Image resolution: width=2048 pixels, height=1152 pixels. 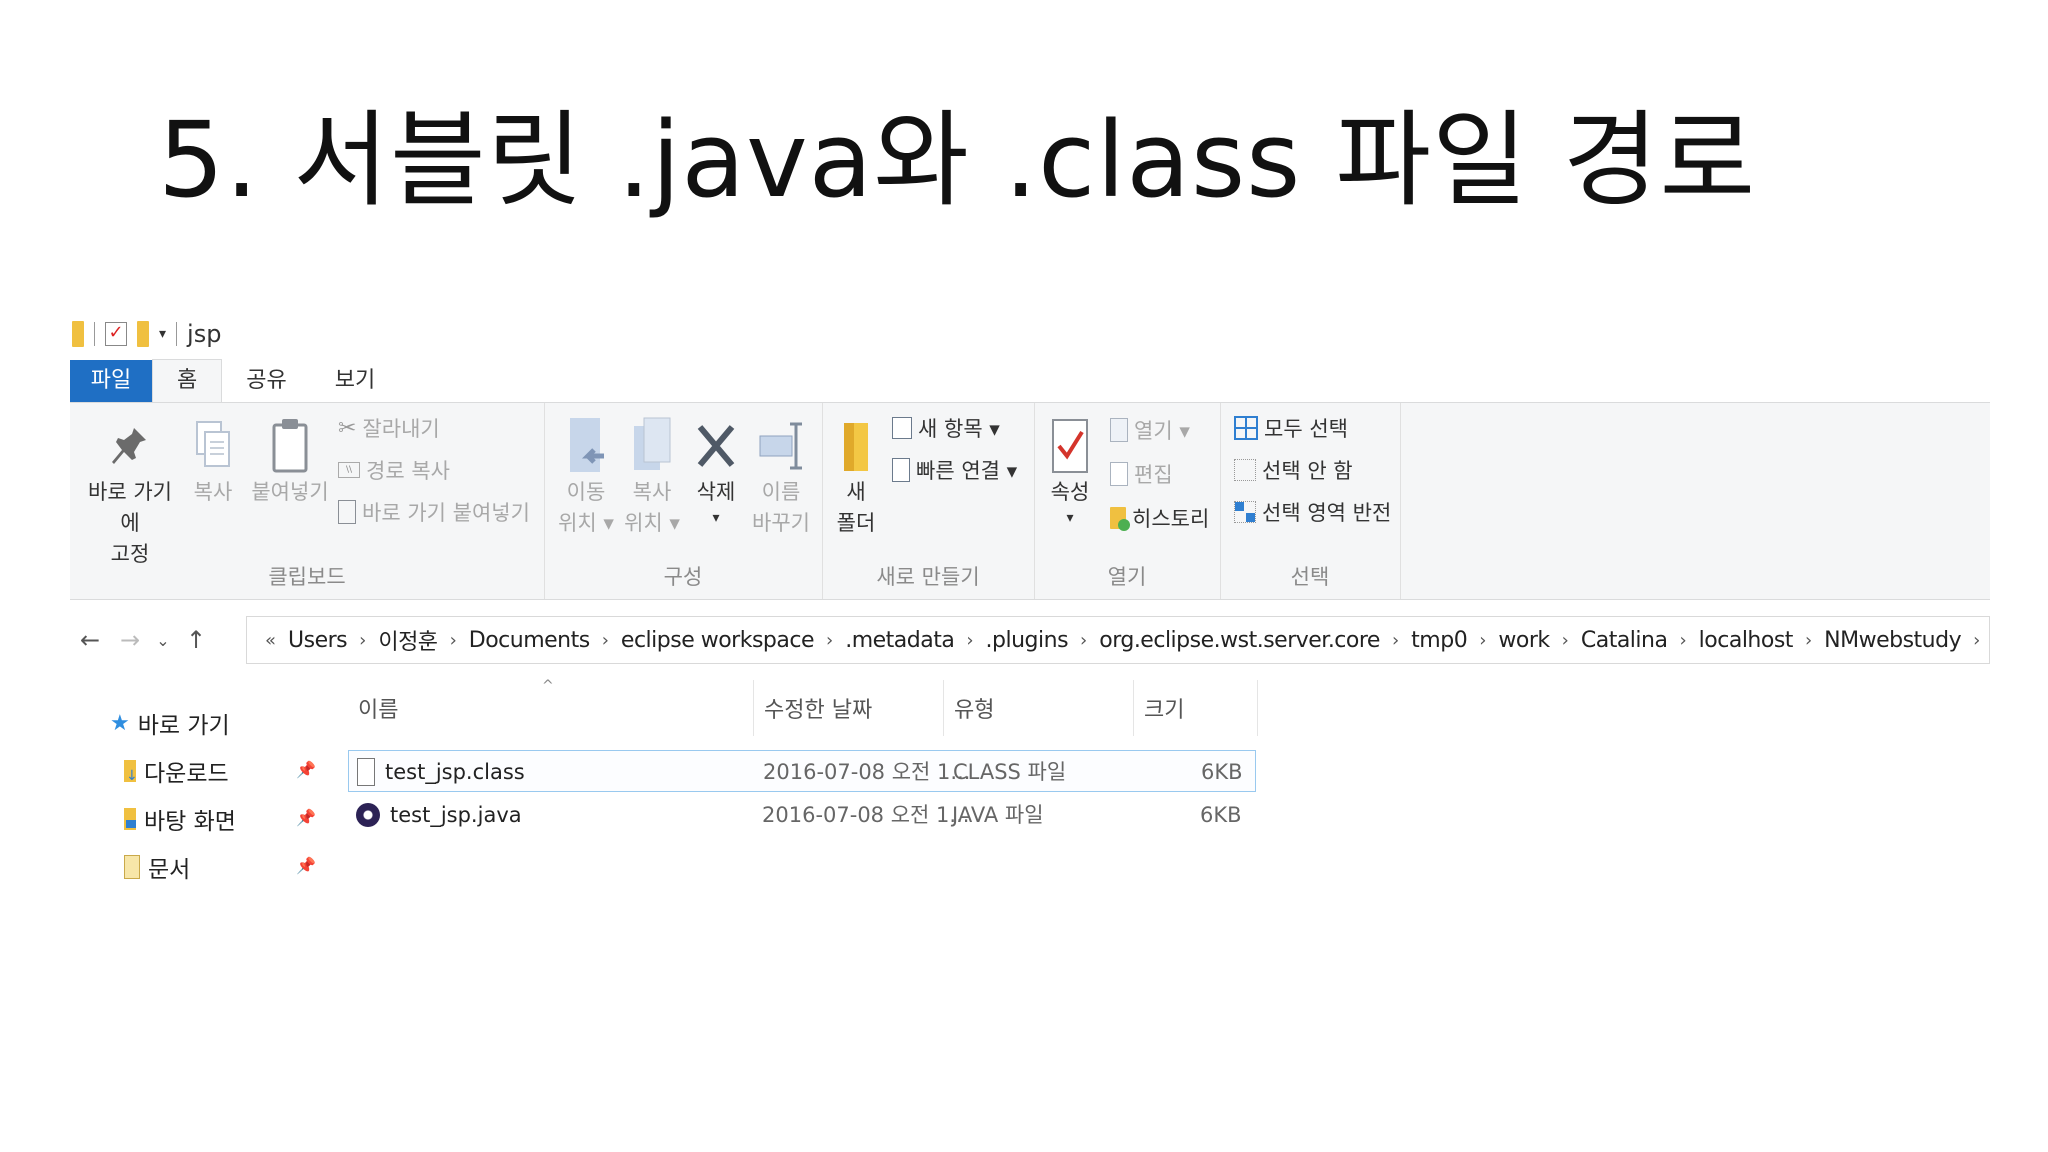 What do you see at coordinates (1120, 519) in the screenshot?
I see `history-icon` at bounding box center [1120, 519].